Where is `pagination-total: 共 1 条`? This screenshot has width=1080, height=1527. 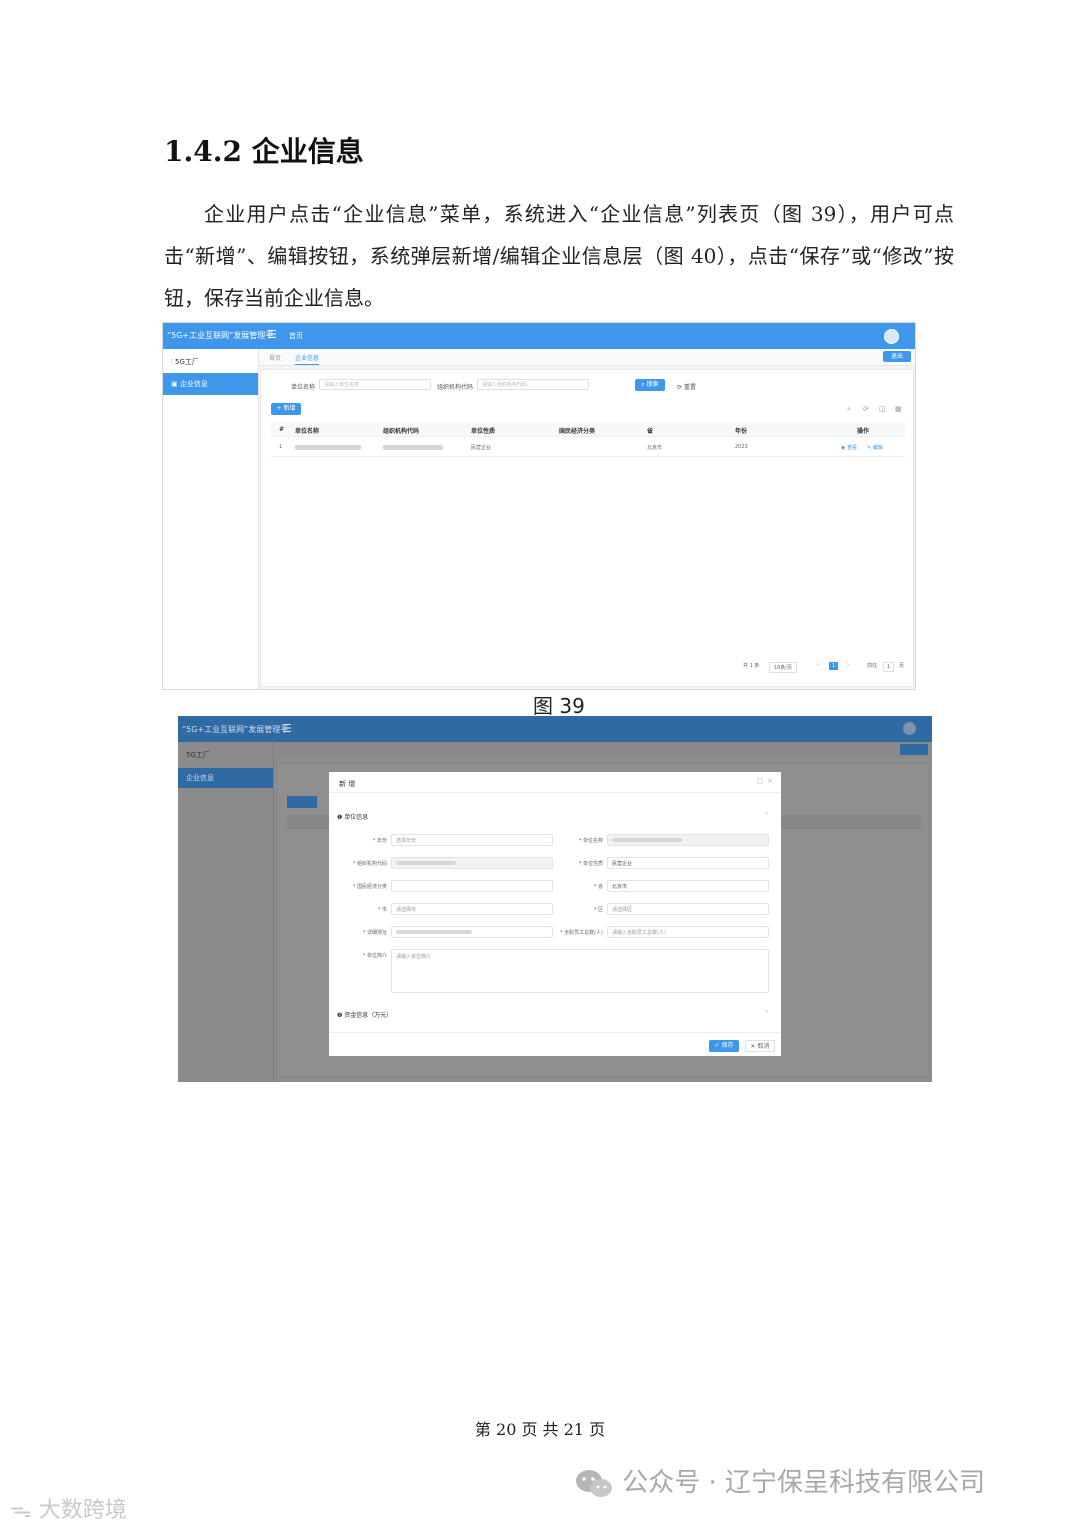
pagination-total: 共 1 条 is located at coordinates (751, 666).